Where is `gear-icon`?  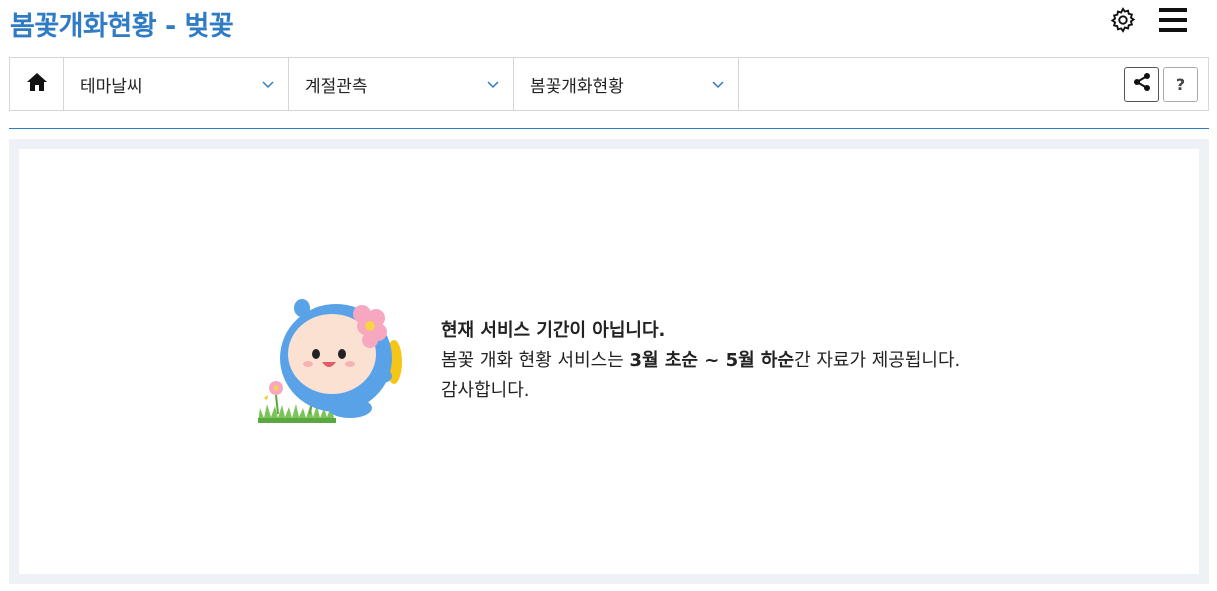
gear-icon is located at coordinates (1123, 20).